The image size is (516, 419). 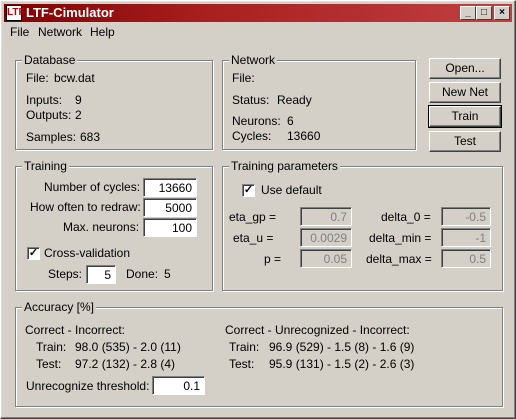 What do you see at coordinates (78, 115) in the screenshot?
I see `db-outputs-value: 2` at bounding box center [78, 115].